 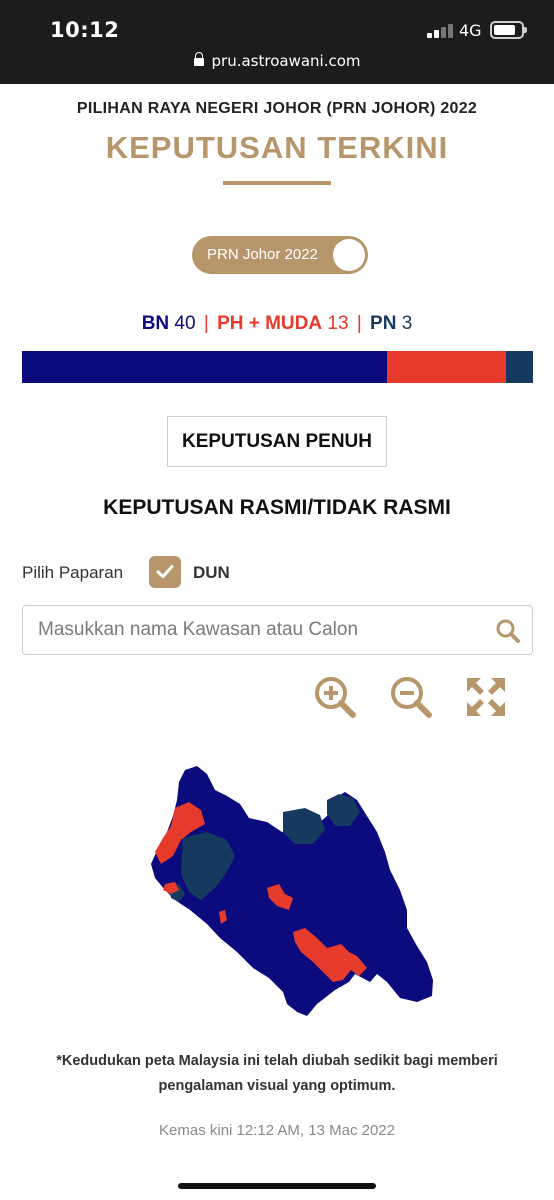 What do you see at coordinates (155, 323) in the screenshot?
I see `bn-label: BN` at bounding box center [155, 323].